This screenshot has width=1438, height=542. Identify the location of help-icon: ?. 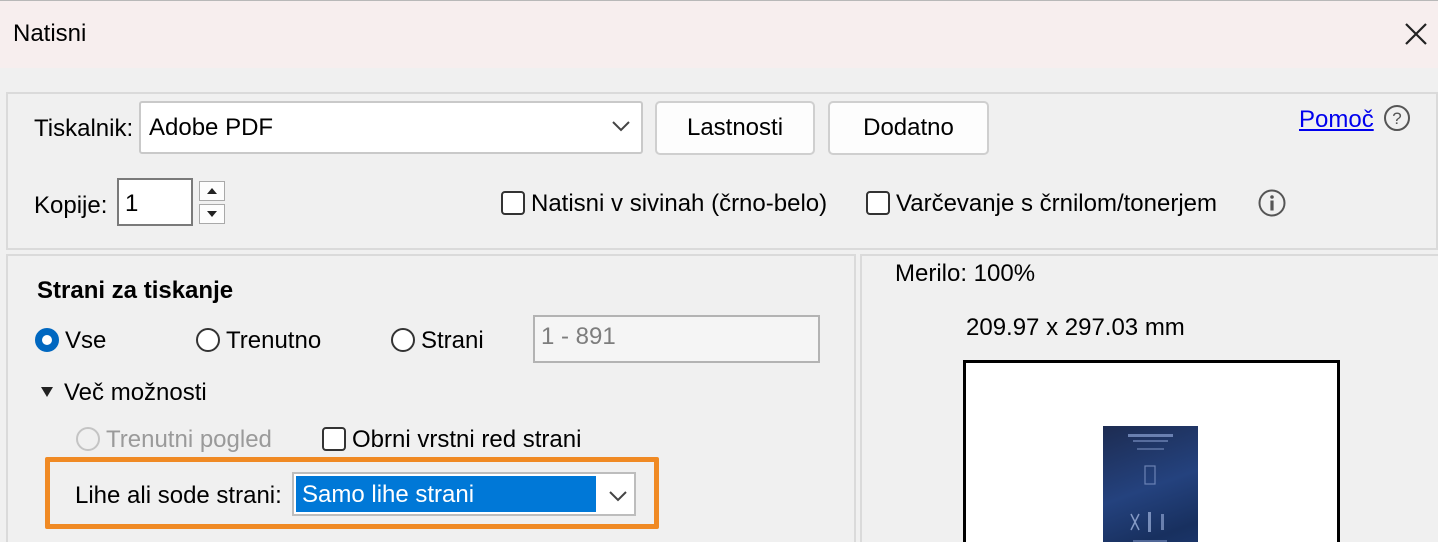
(1397, 118).